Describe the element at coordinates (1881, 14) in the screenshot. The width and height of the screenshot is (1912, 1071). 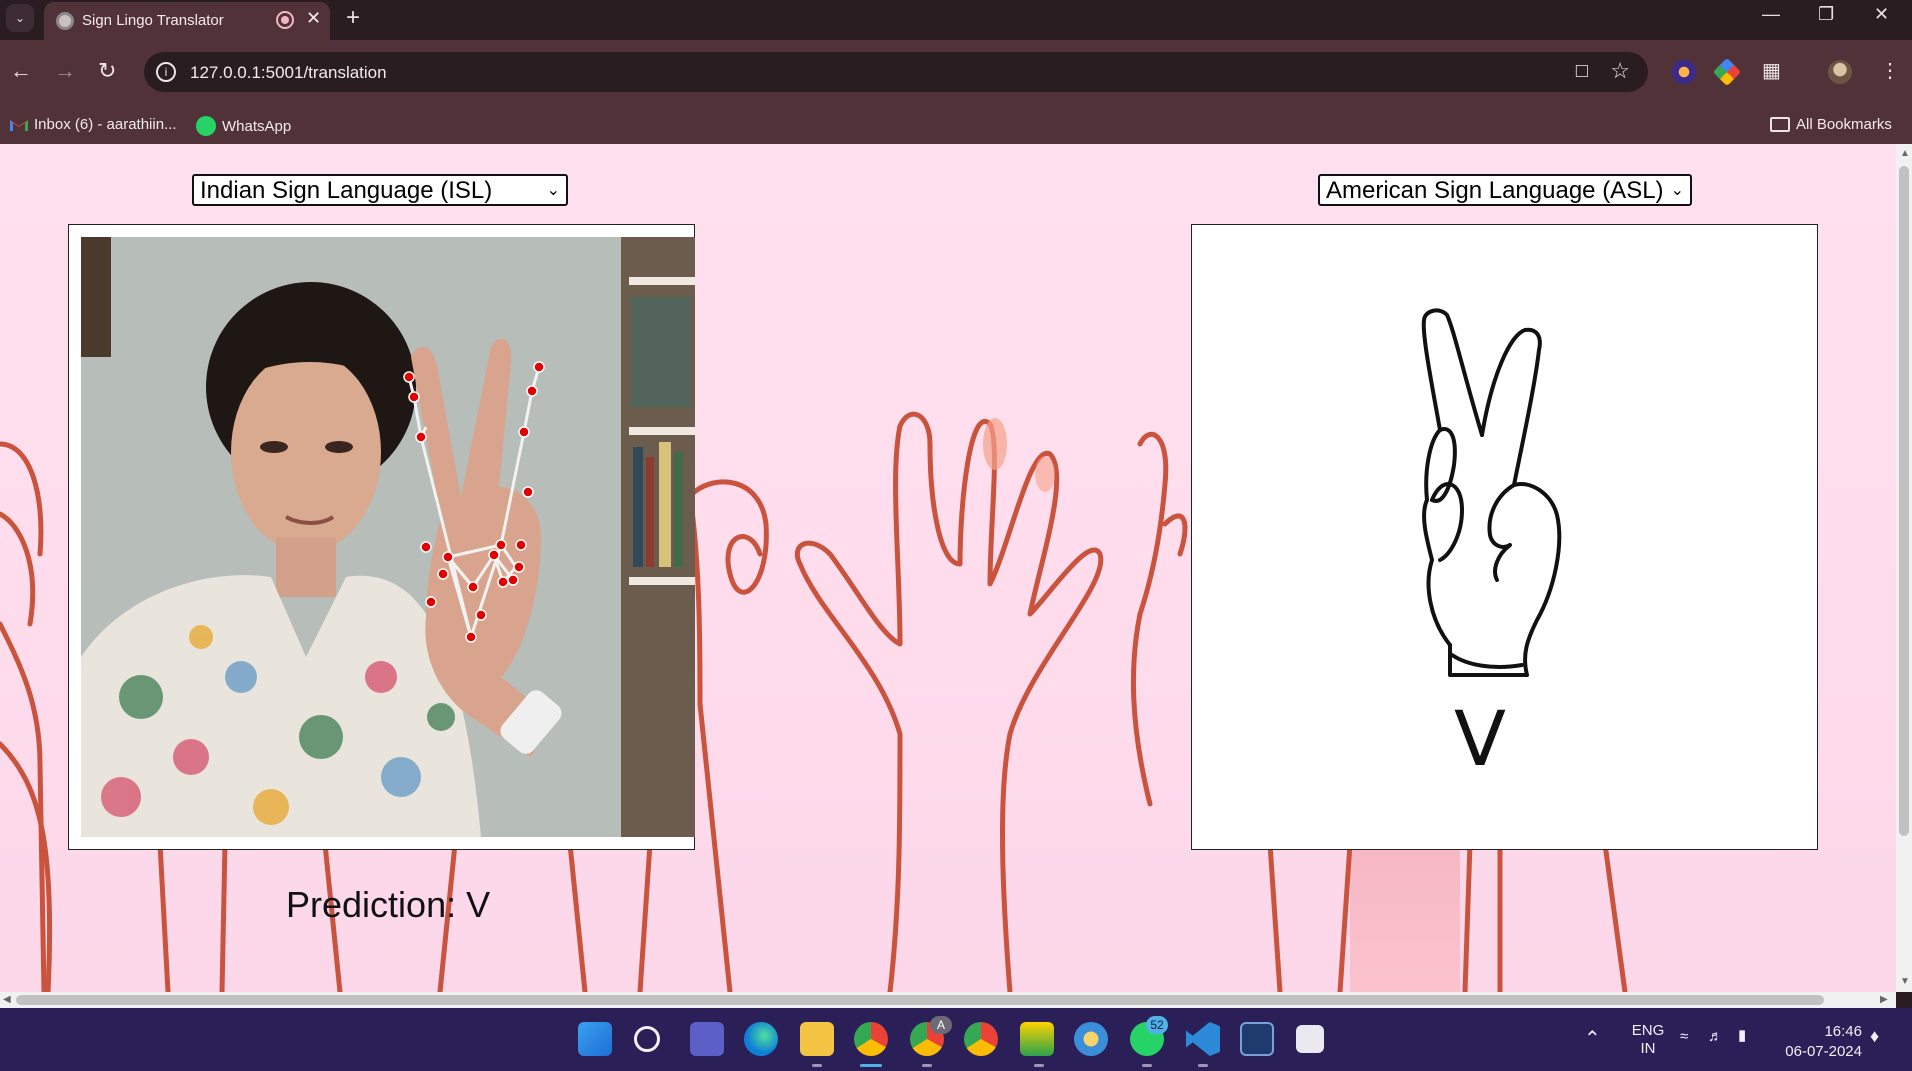
I see `close-window-button: ✕` at that location.